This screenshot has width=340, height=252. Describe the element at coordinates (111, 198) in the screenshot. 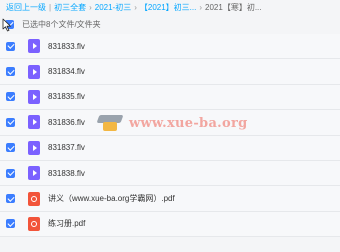

I see `file-name: 讲义（www.xue-ba.org学霸网）.pdf` at that location.